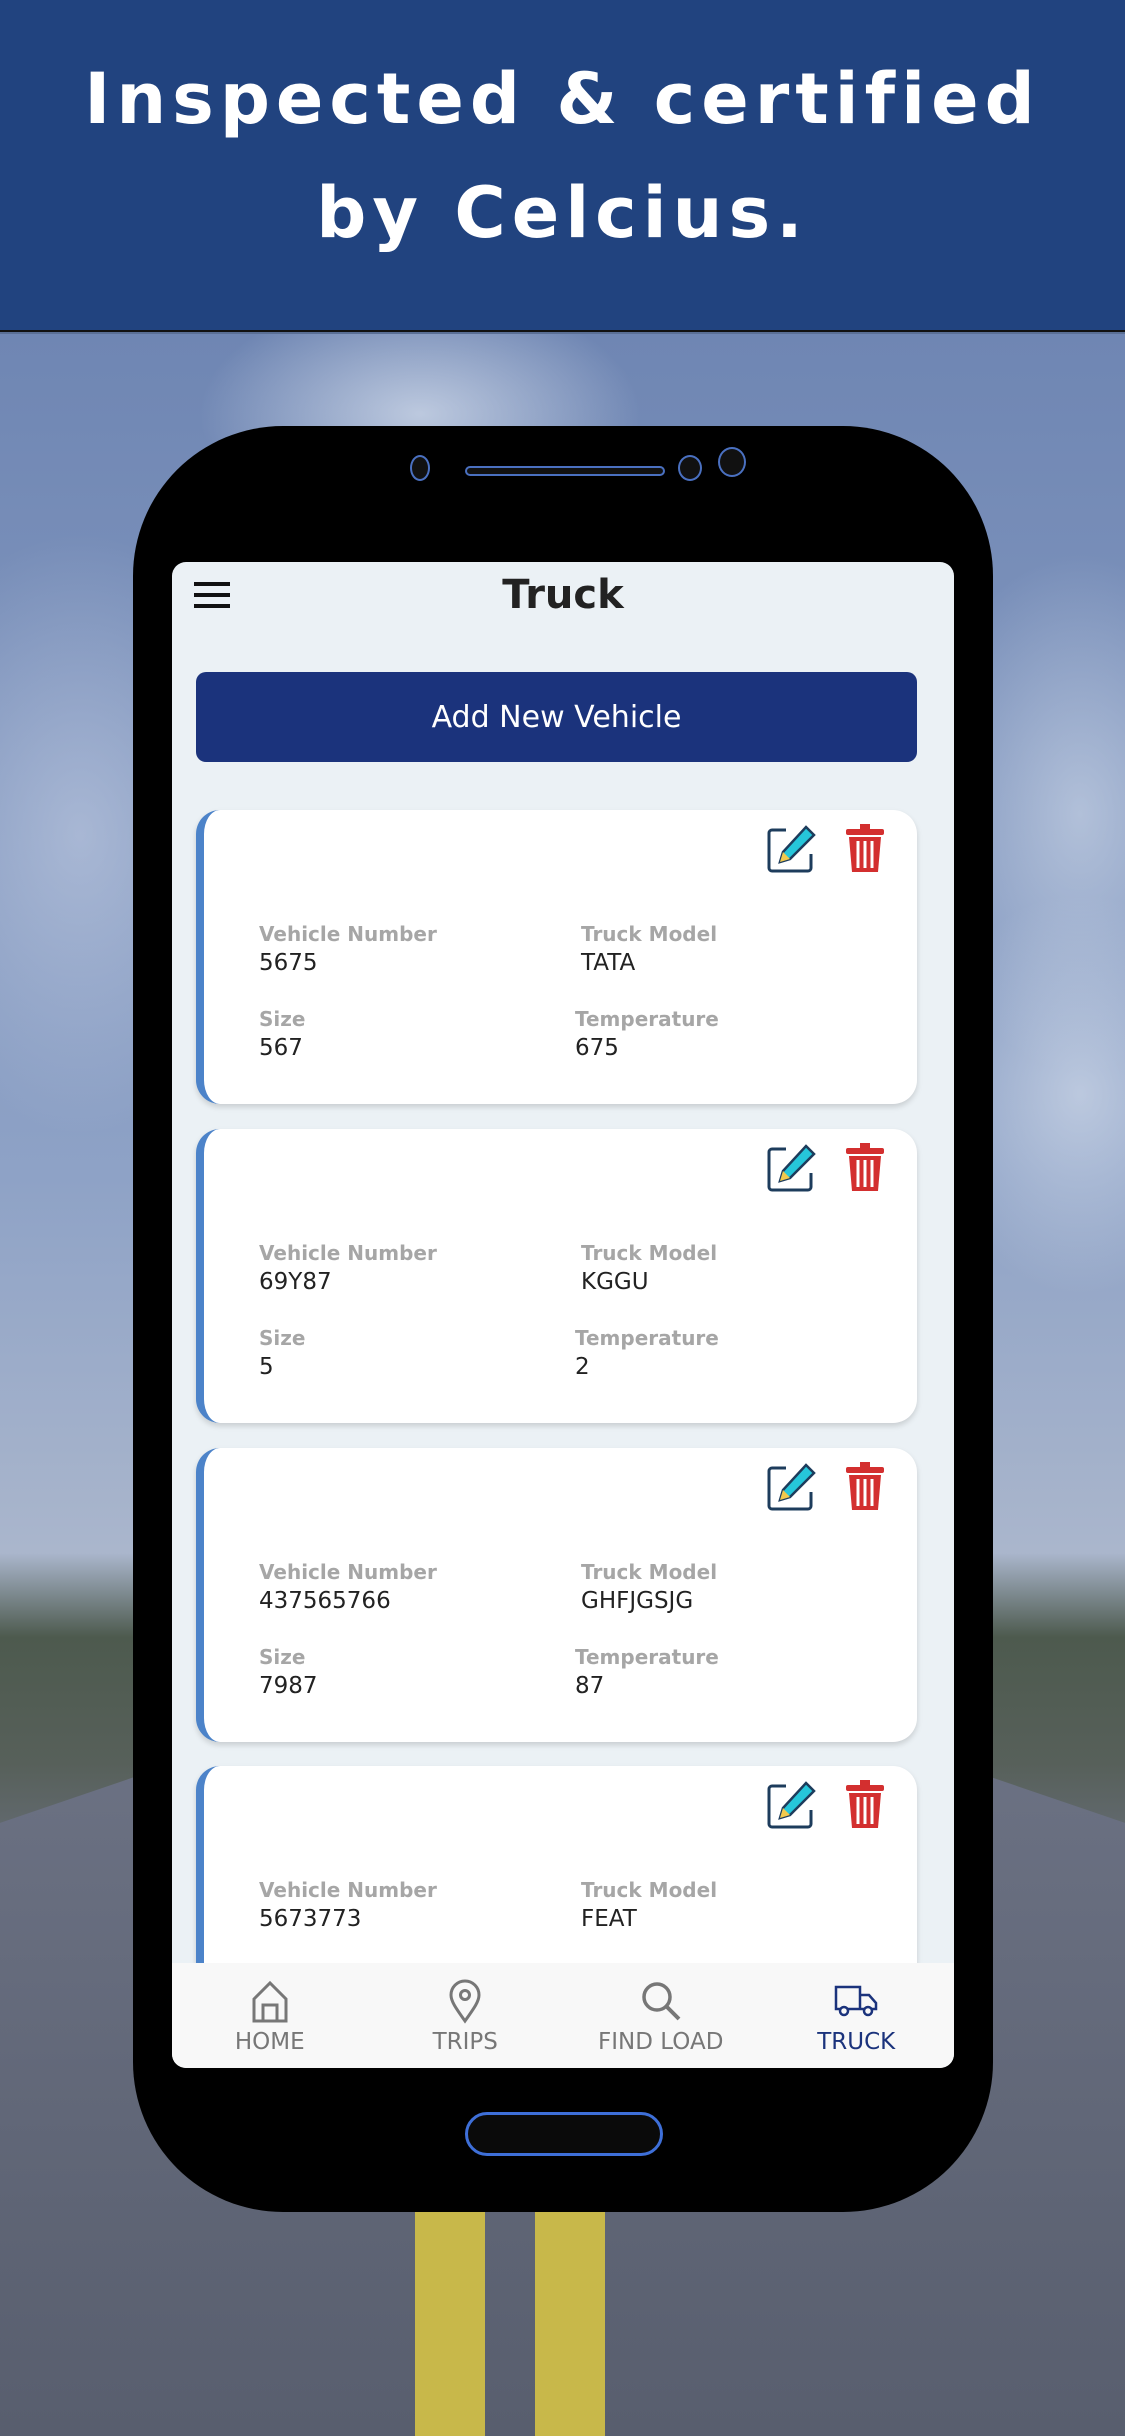 This screenshot has height=2436, width=1125. What do you see at coordinates (562, 99) in the screenshot?
I see `banner-line-1: Inspected & certified` at bounding box center [562, 99].